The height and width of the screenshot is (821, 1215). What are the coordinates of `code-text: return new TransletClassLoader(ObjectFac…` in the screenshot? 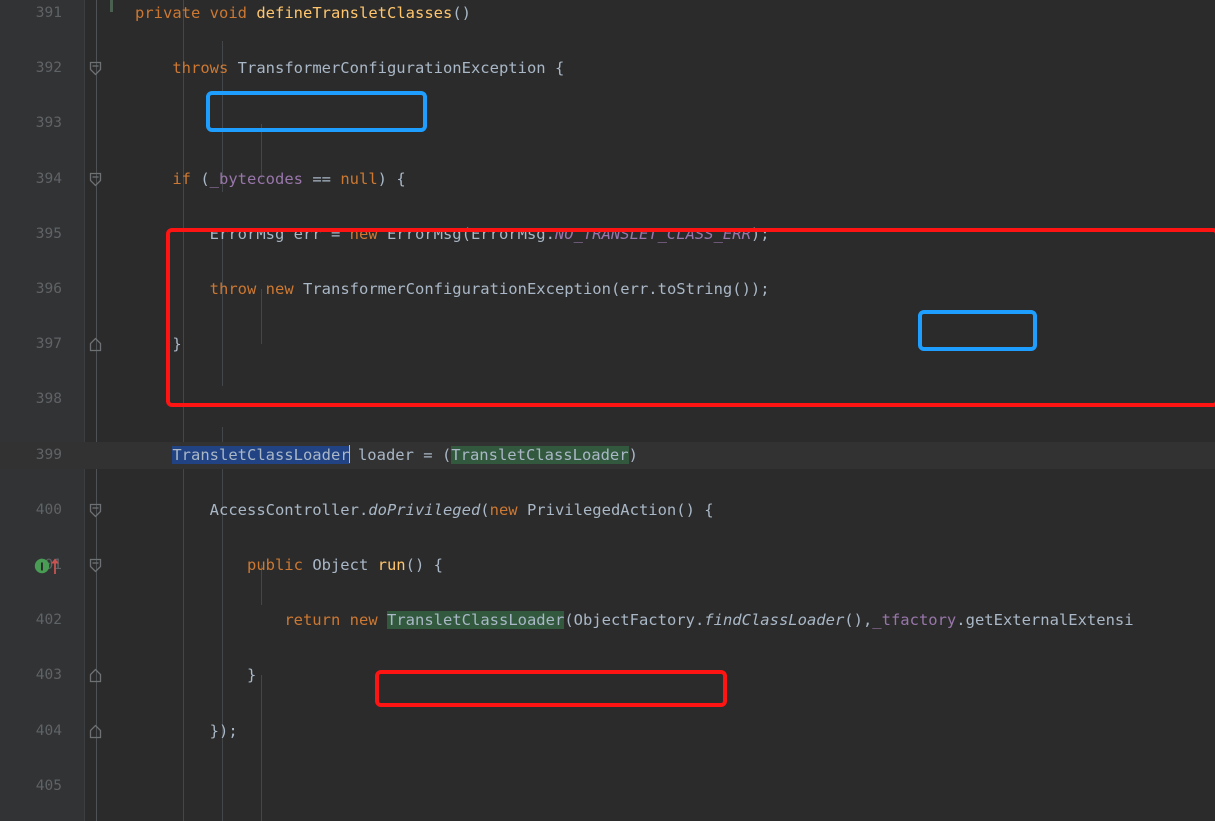 It's located at (634, 621).